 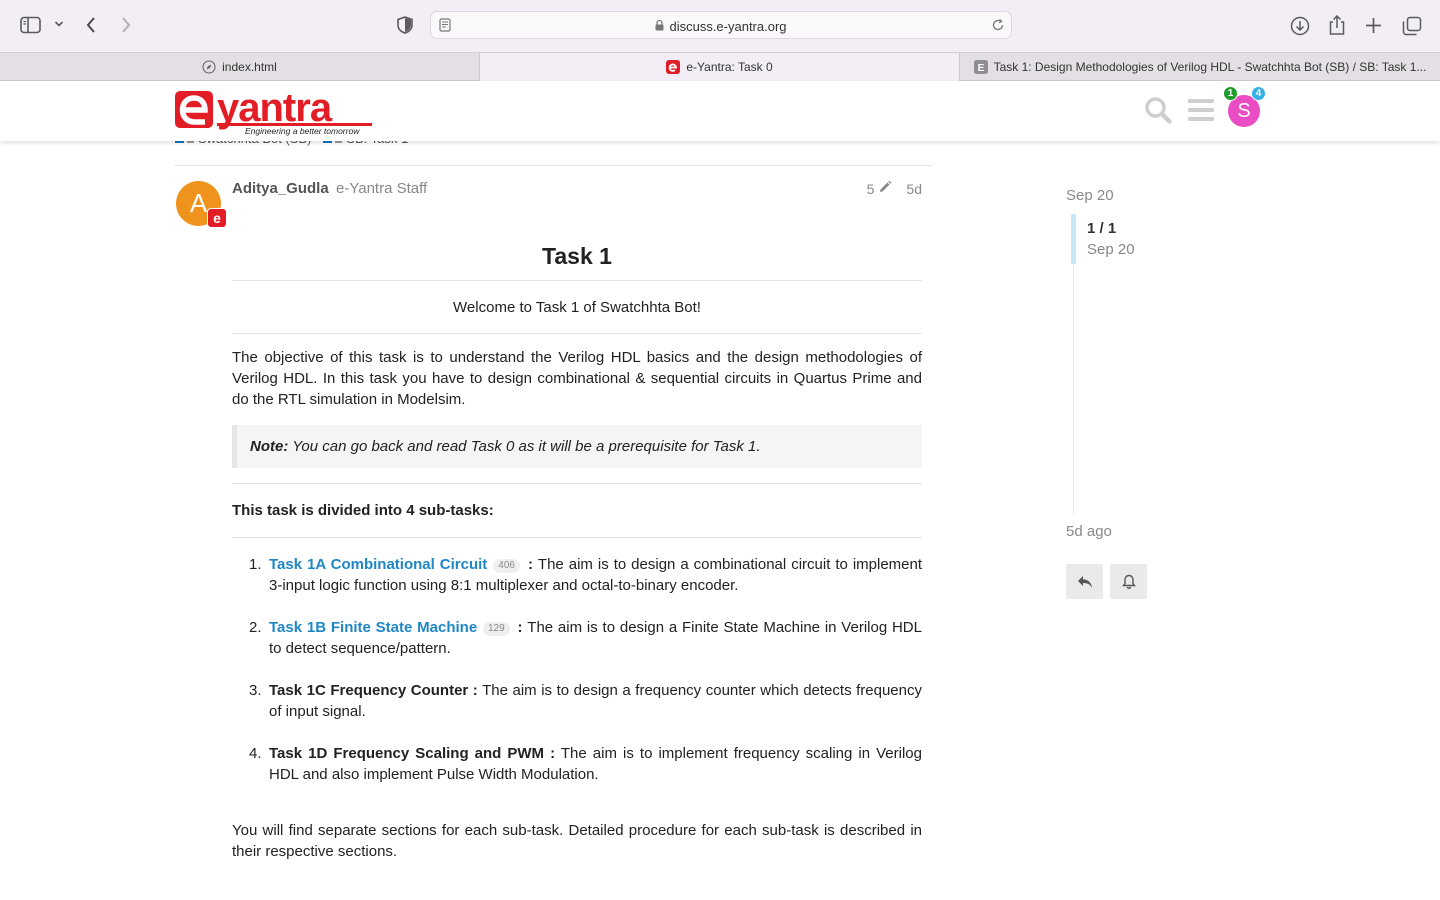 What do you see at coordinates (894, 188) in the screenshot?
I see `post-meta: 5 5d` at bounding box center [894, 188].